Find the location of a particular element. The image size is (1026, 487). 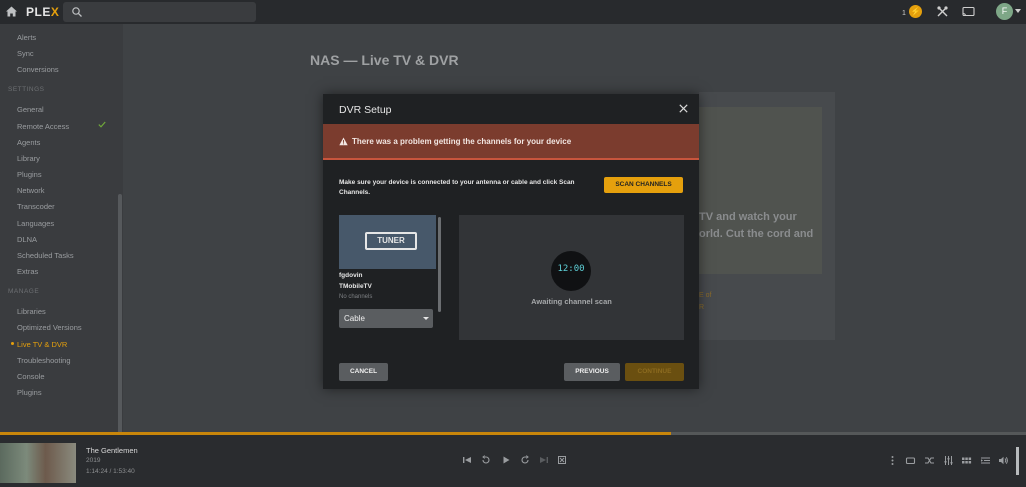

stop-icon is located at coordinates (562, 460).